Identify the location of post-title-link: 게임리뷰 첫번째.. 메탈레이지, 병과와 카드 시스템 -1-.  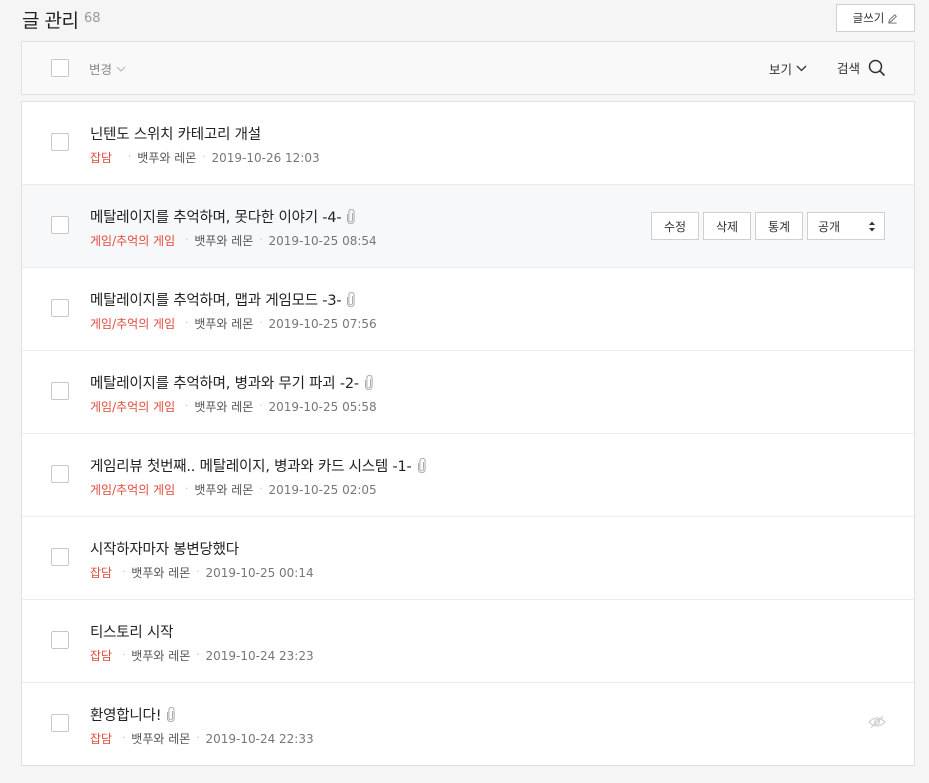
(258, 465).